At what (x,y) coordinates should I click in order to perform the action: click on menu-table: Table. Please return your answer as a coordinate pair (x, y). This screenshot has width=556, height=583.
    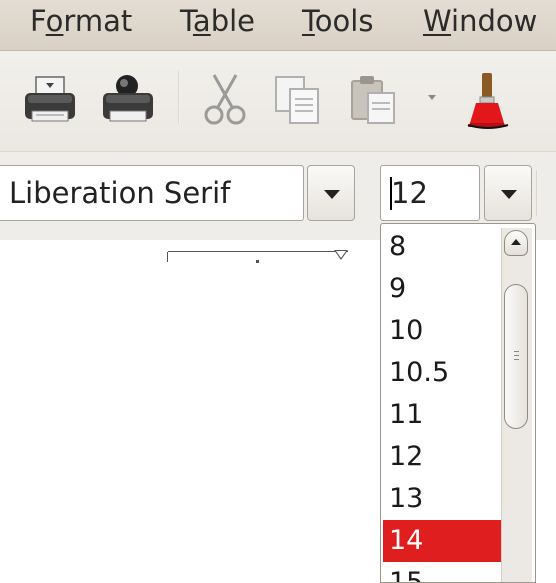
    Looking at the image, I should click on (217, 21).